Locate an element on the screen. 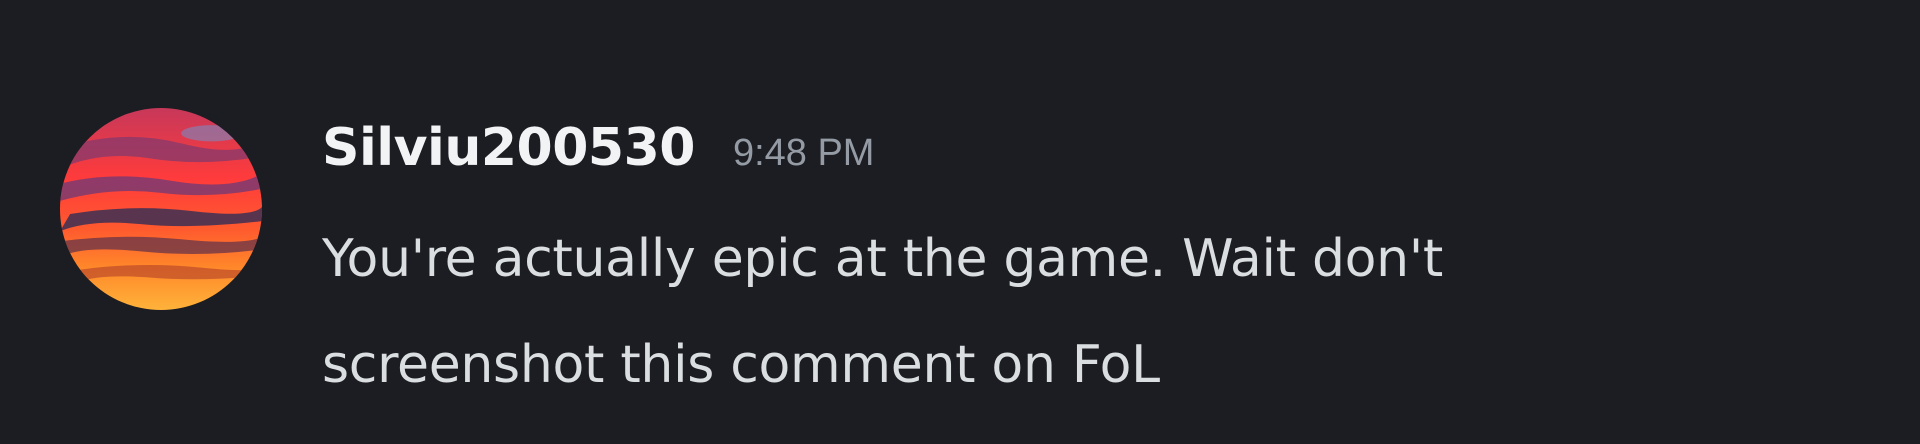 The height and width of the screenshot is (444, 1920). timestamp: 9:48 PM is located at coordinates (804, 153).